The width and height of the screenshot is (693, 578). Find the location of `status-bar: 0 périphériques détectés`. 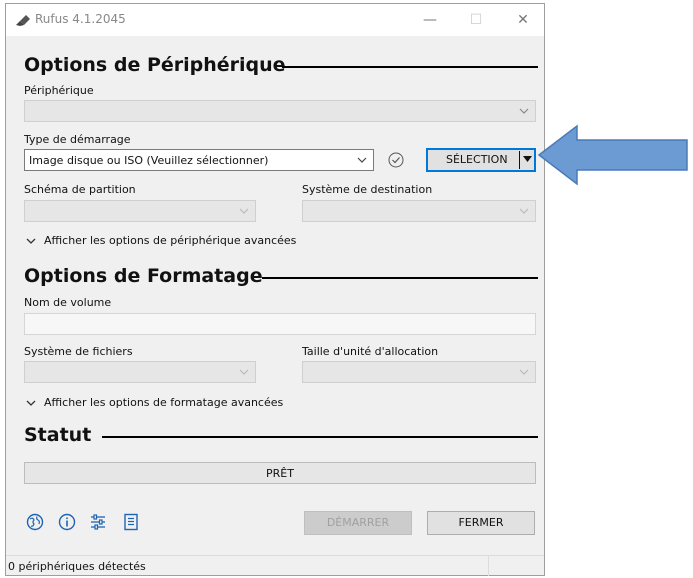

status-bar: 0 périphériques détectés is located at coordinates (275, 565).